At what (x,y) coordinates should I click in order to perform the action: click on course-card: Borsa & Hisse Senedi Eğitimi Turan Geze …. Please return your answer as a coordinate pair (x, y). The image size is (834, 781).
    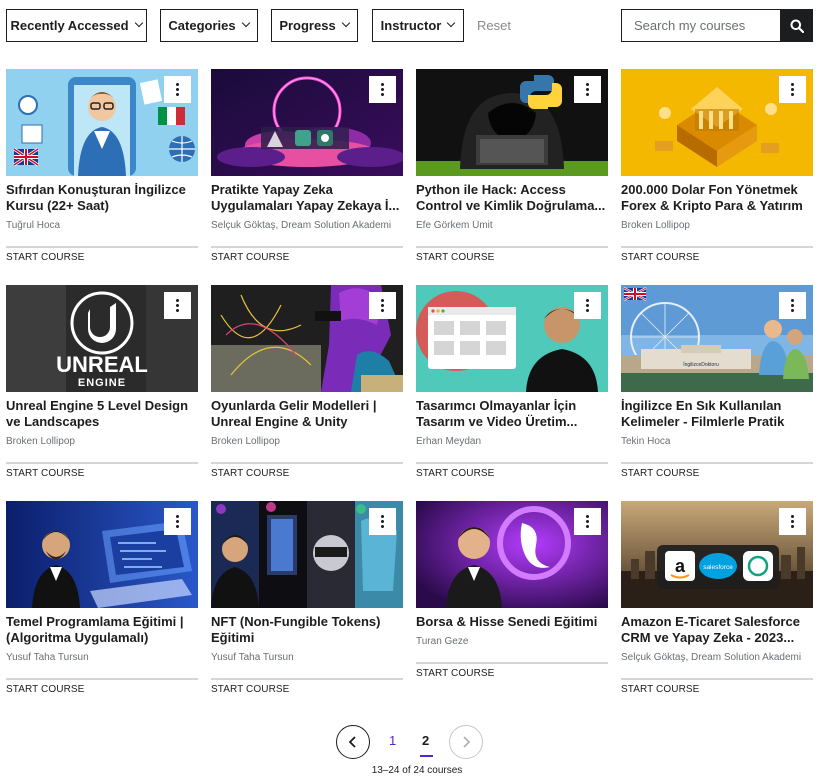
    Looking at the image, I should click on (512, 606).